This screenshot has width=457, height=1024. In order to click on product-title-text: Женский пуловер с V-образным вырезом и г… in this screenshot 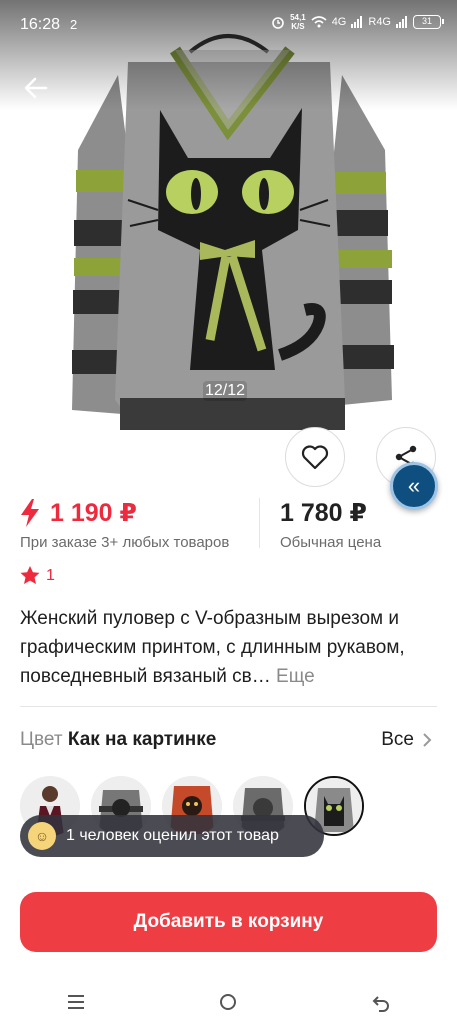, I will do `click(212, 647)`.